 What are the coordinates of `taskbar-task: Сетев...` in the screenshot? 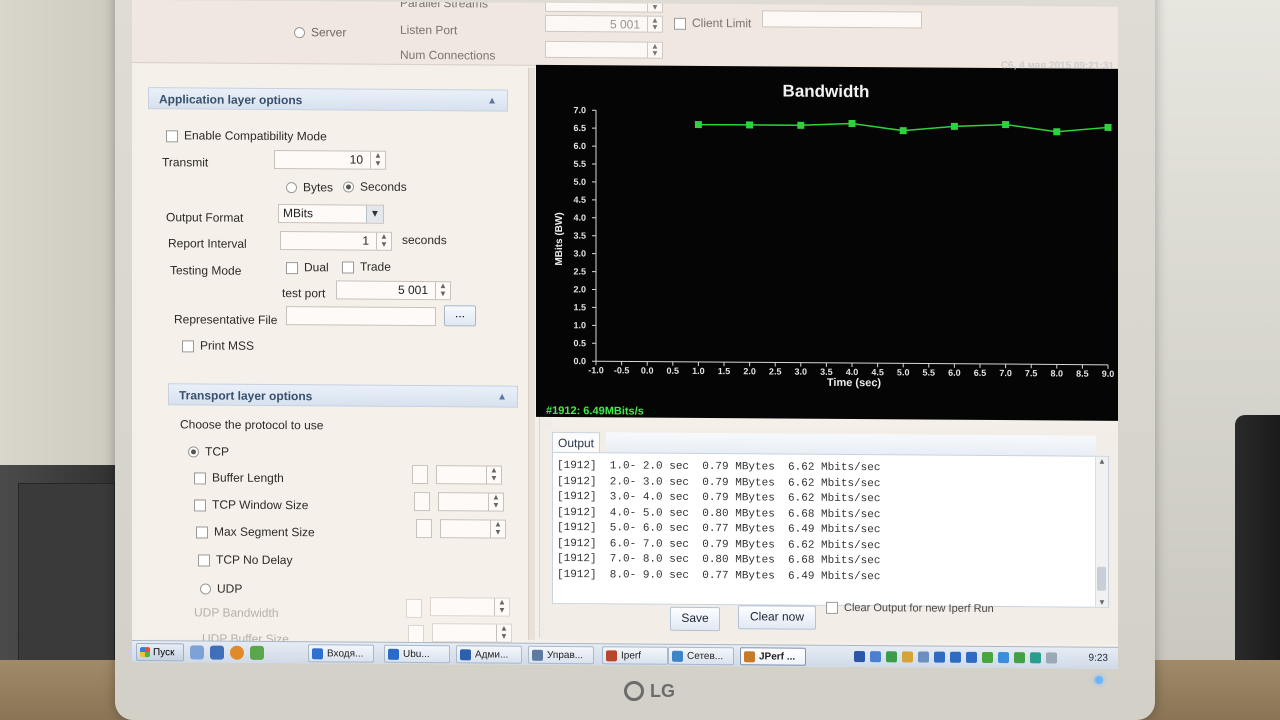 It's located at (701, 656).